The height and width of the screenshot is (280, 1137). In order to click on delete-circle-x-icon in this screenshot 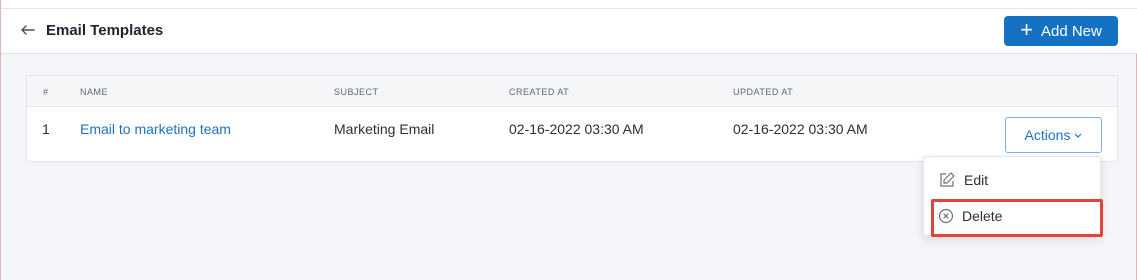, I will do `click(946, 216)`.